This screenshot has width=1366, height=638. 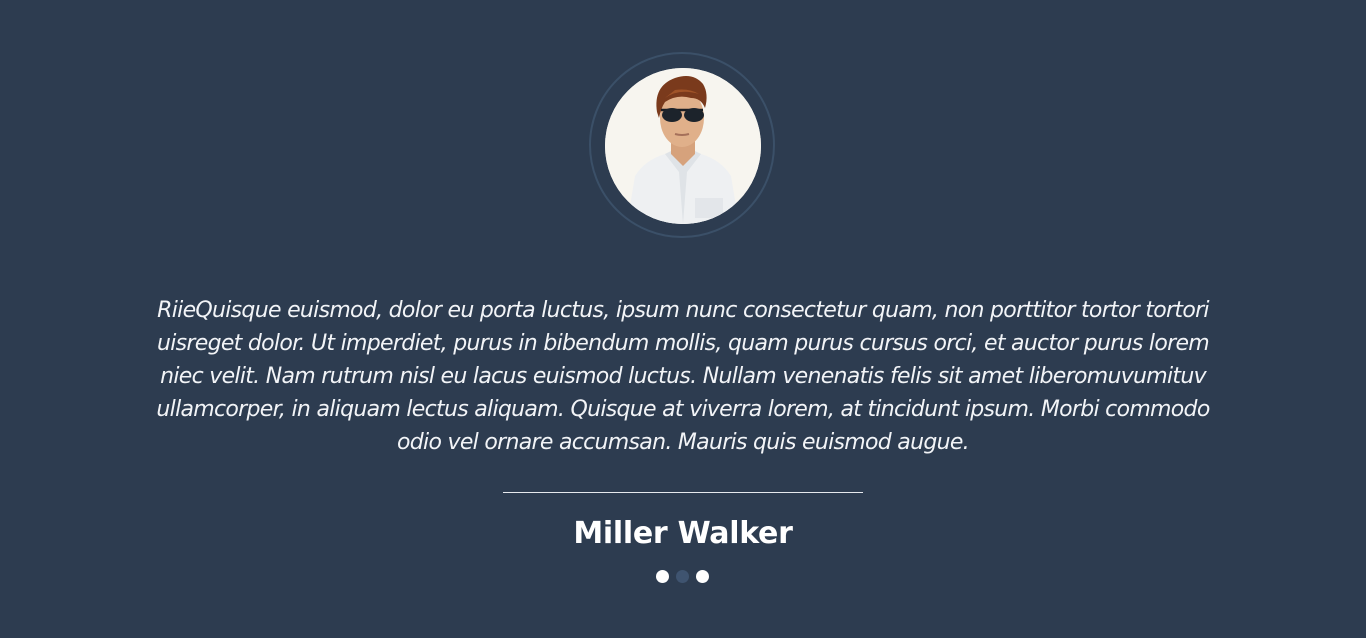 I want to click on divider, so click(x=683, y=492).